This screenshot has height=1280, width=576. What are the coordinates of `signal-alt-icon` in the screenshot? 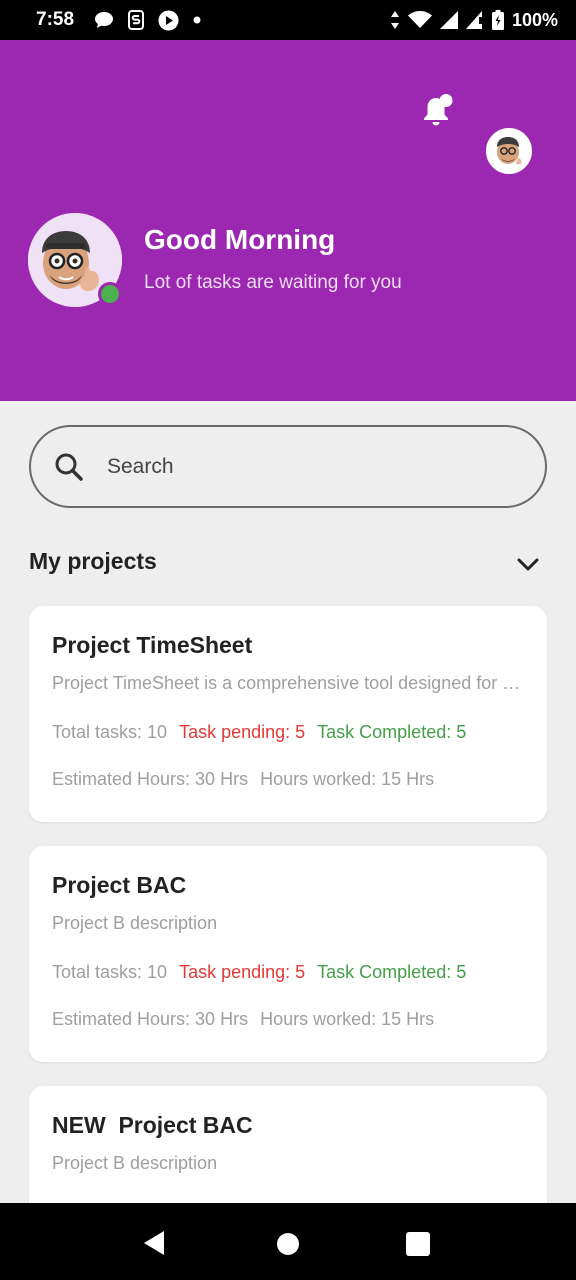 It's located at (474, 20).